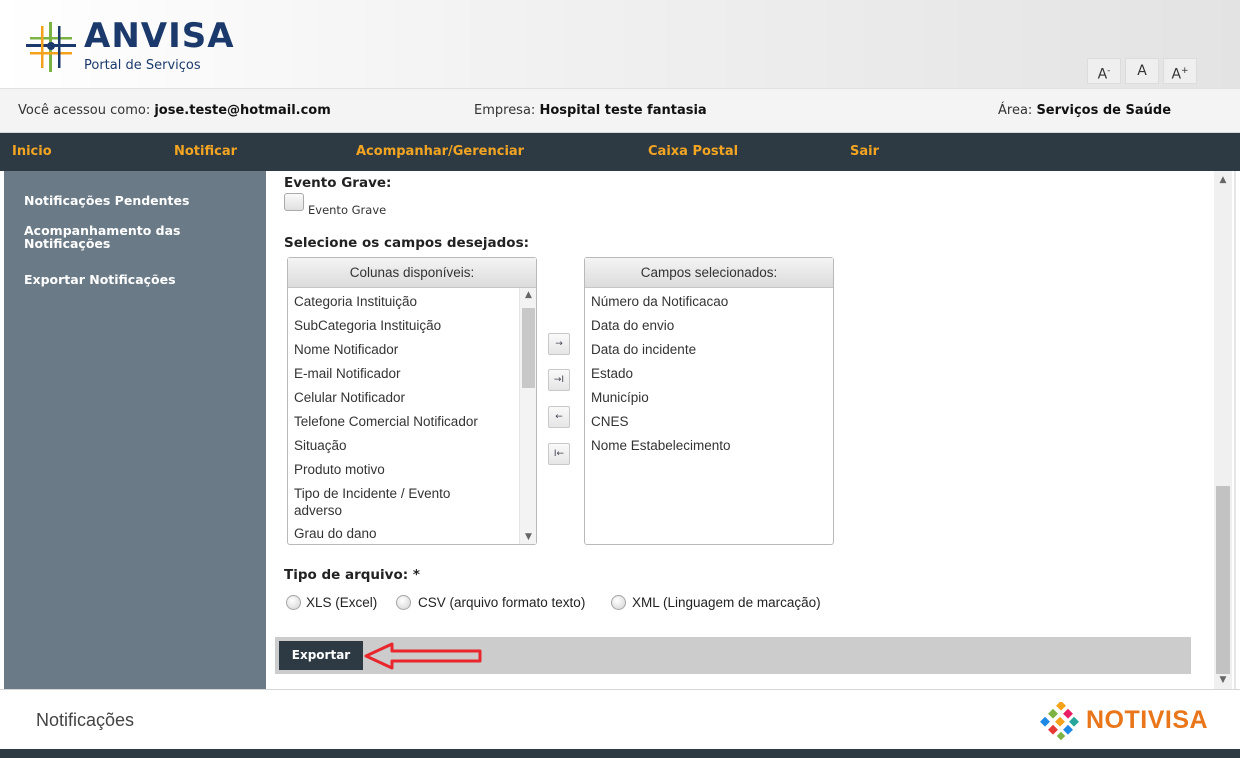 This screenshot has width=1240, height=758. Describe the element at coordinates (412, 422) in the screenshot. I see `list-item: Telefone Comercial Notificador` at that location.